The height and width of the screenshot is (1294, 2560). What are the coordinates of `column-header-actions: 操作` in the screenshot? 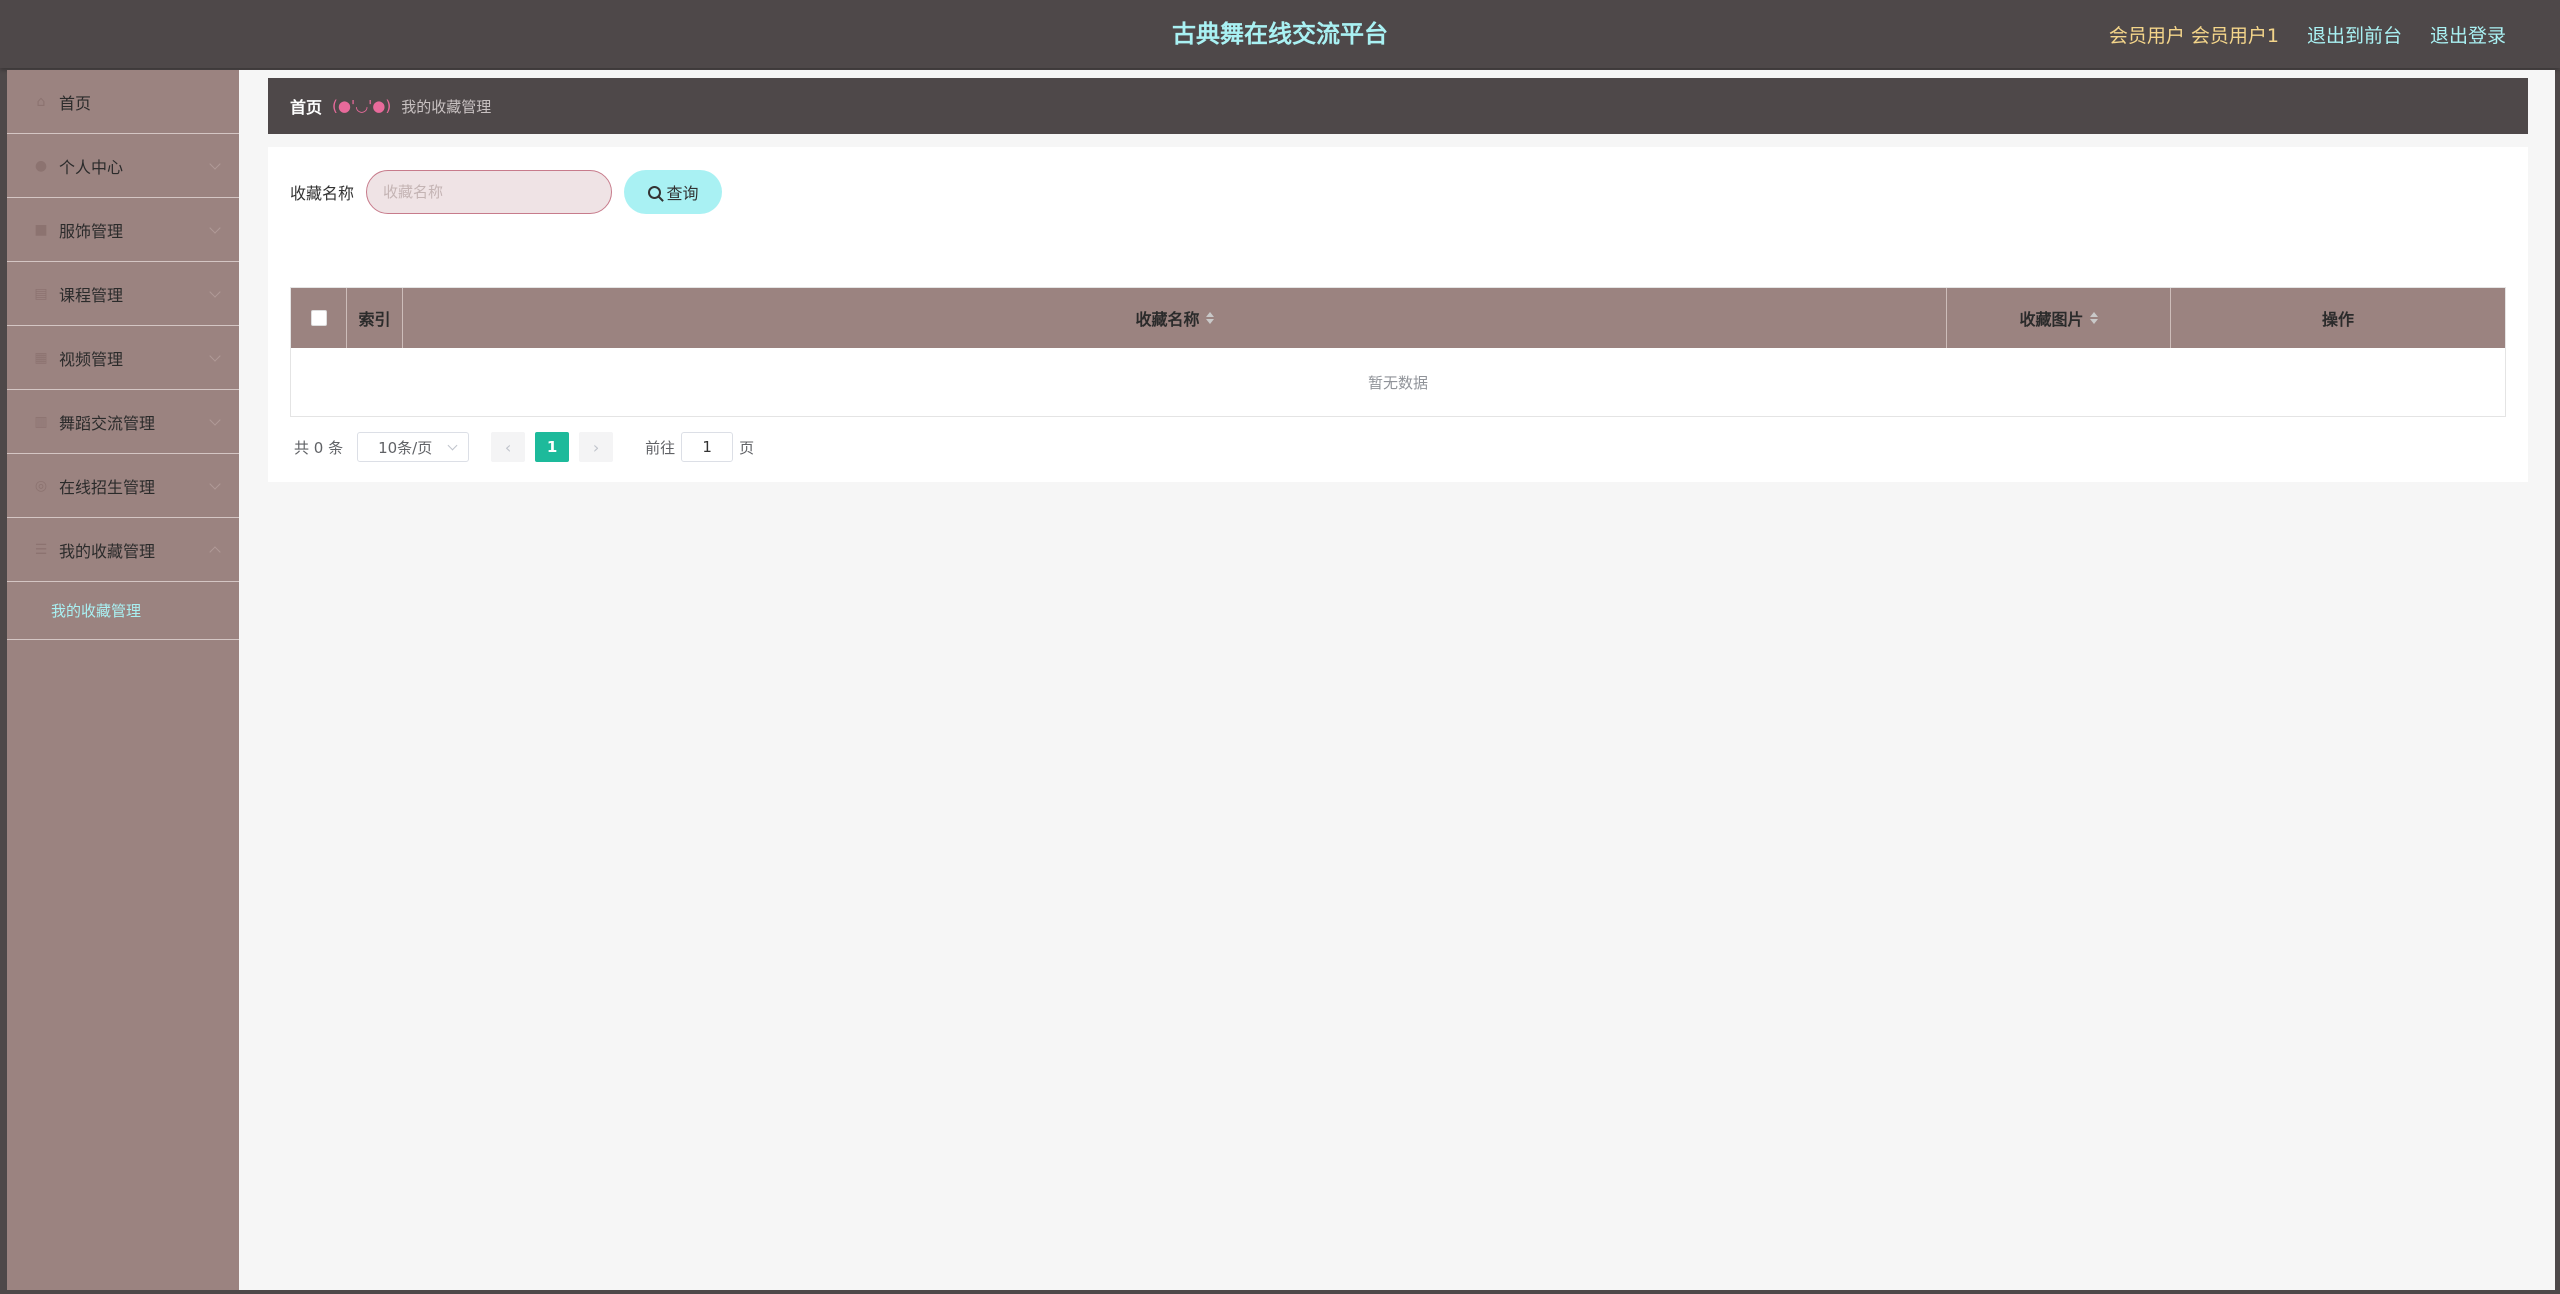 It's located at (2337, 319).